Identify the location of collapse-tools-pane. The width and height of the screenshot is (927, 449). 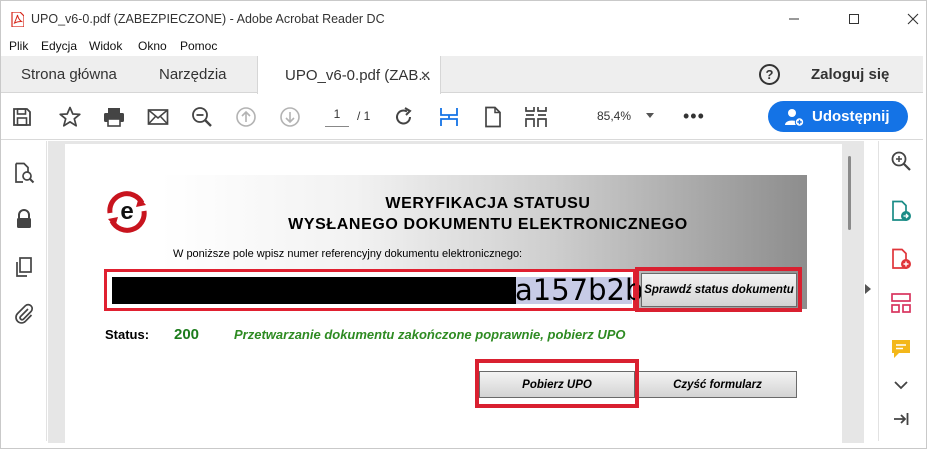
(901, 419).